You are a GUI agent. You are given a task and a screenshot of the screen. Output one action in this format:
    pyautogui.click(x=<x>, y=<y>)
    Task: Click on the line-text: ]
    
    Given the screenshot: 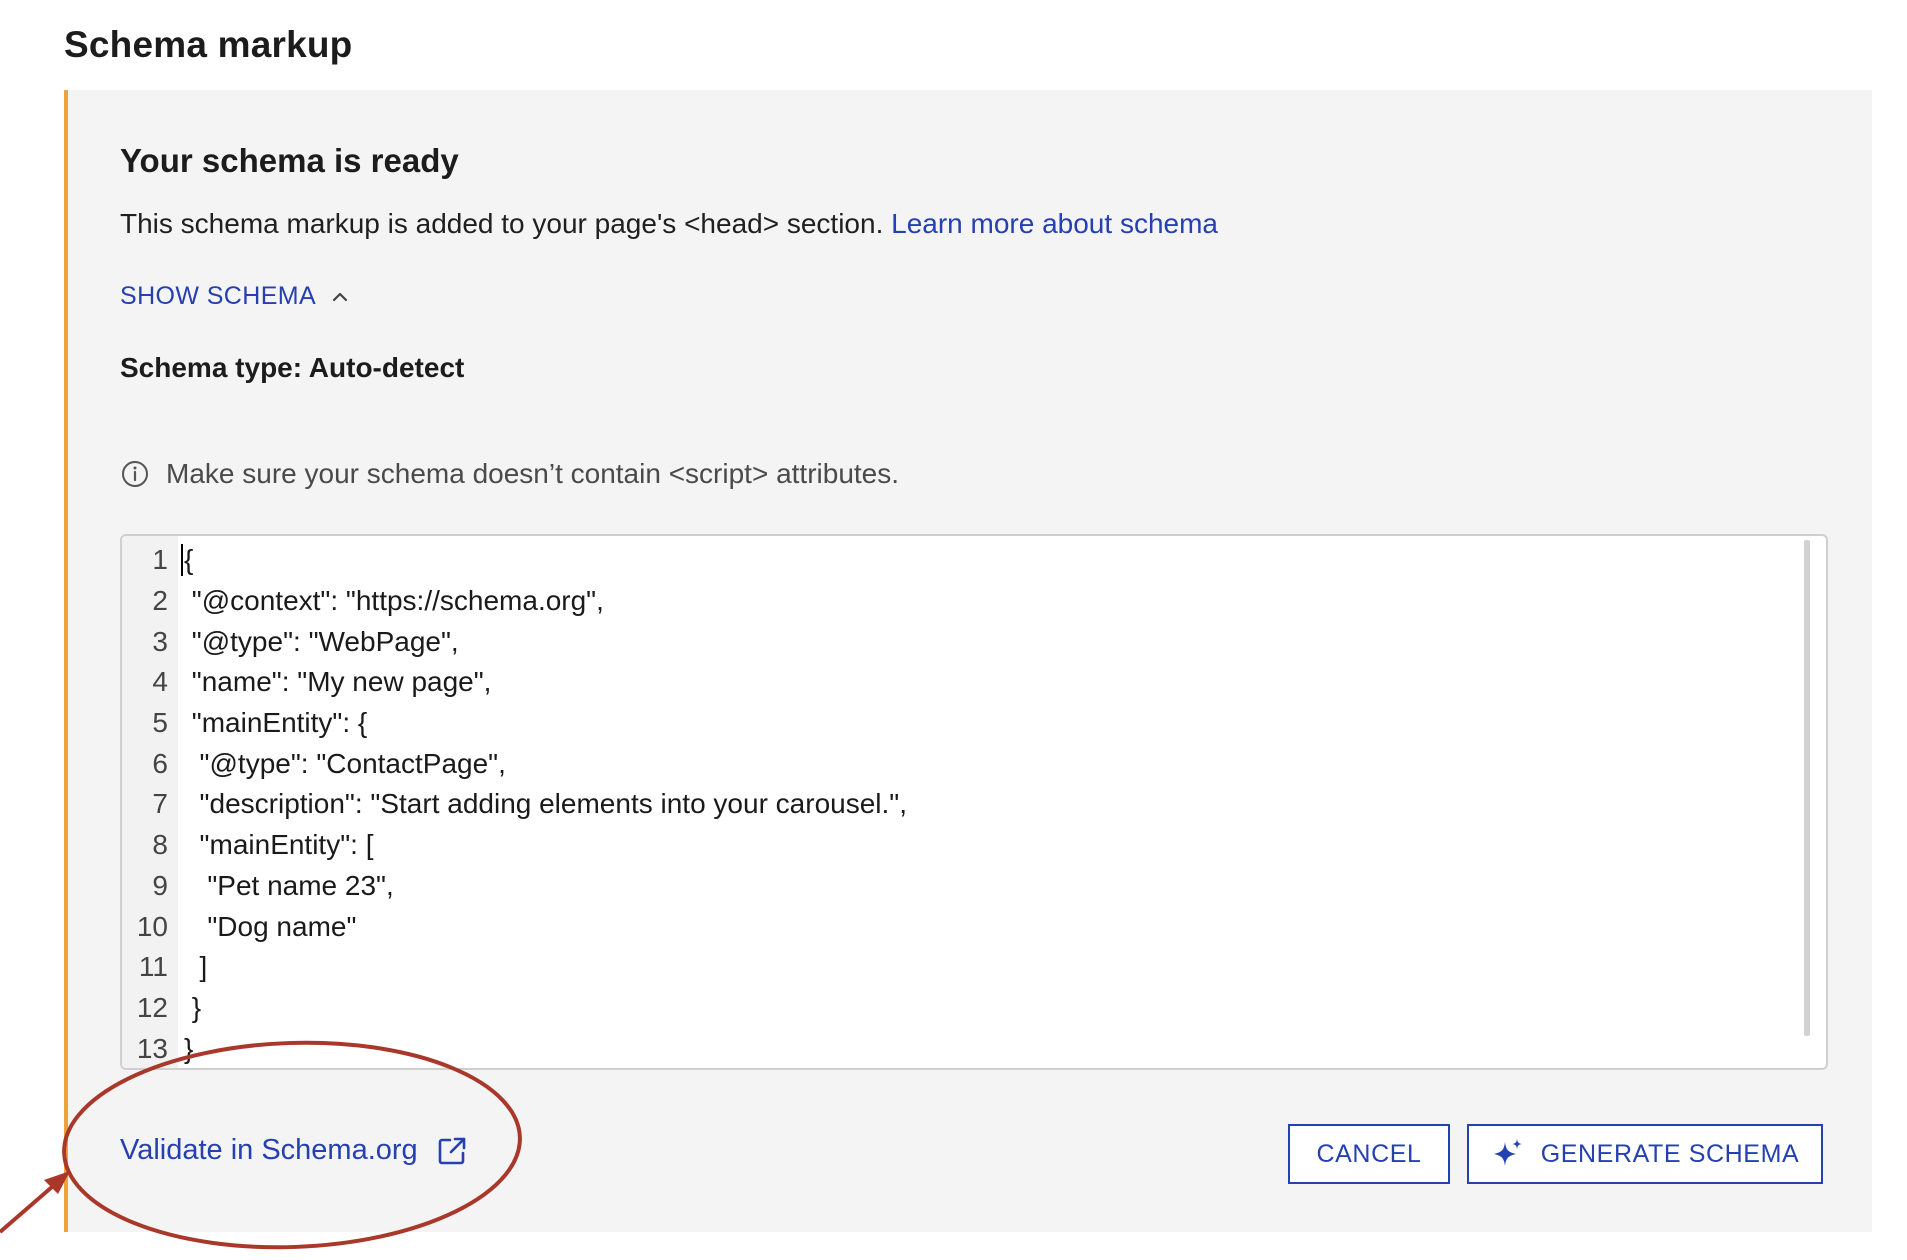 What is the action you would take?
    pyautogui.click(x=196, y=967)
    